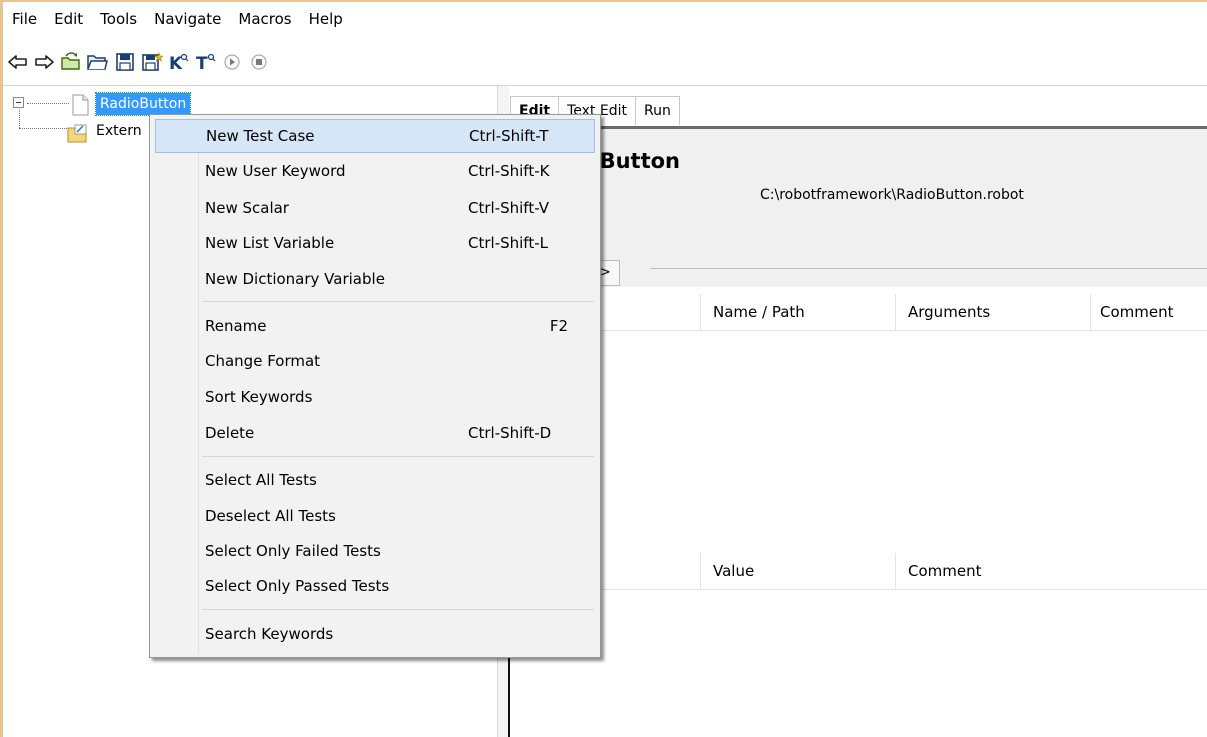 Image resolution: width=1207 pixels, height=737 pixels. What do you see at coordinates (264, 19) in the screenshot?
I see `menu-macros: Macros` at bounding box center [264, 19].